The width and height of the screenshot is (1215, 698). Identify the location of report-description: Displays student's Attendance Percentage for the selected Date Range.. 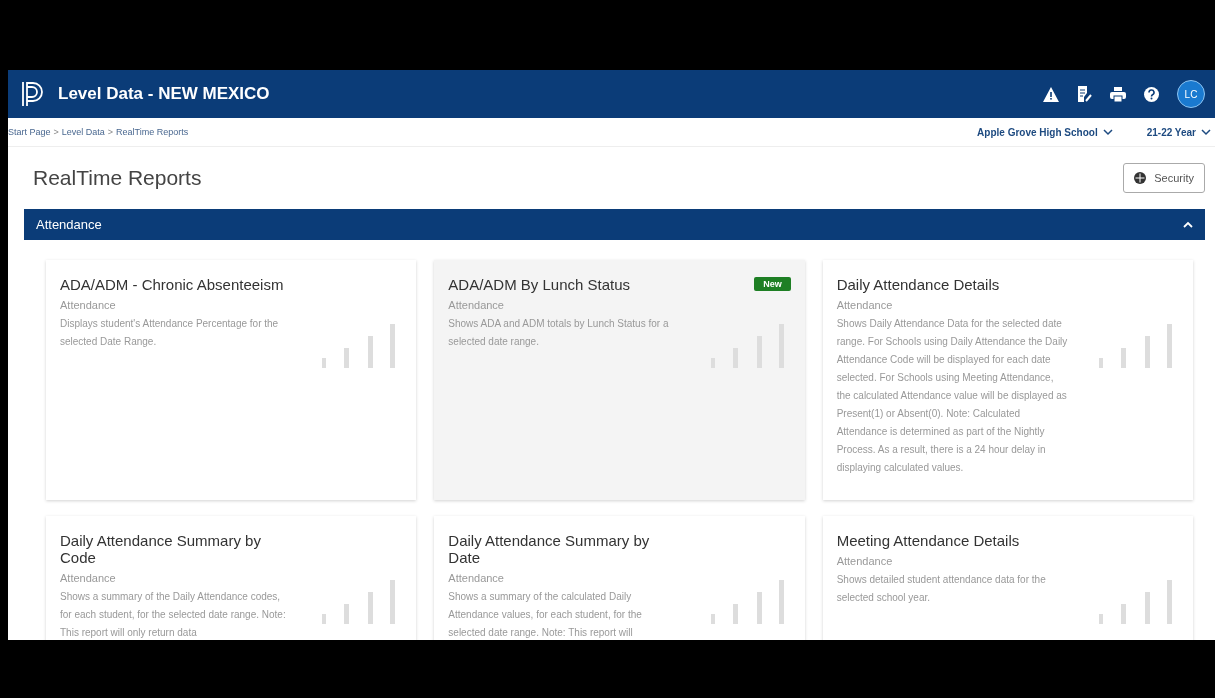
(170, 333).